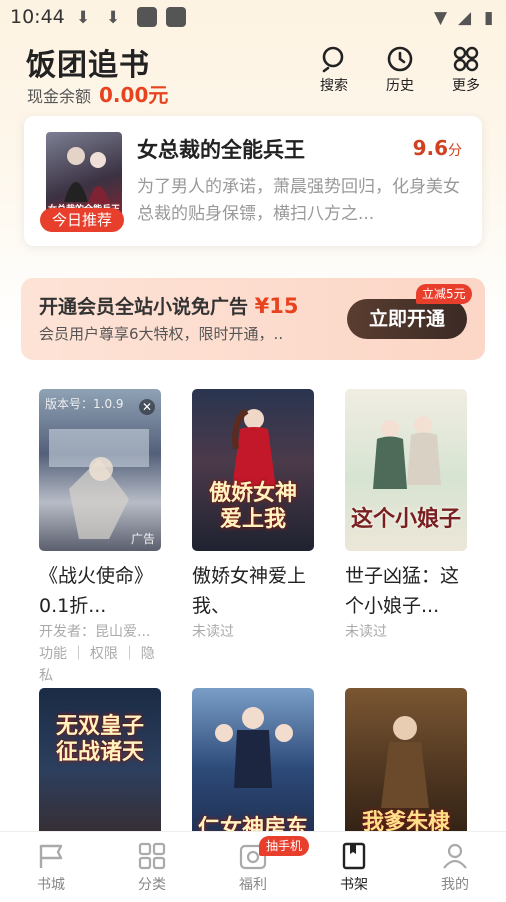 The width and height of the screenshot is (506, 902). I want to click on score-unit: 分, so click(455, 151).